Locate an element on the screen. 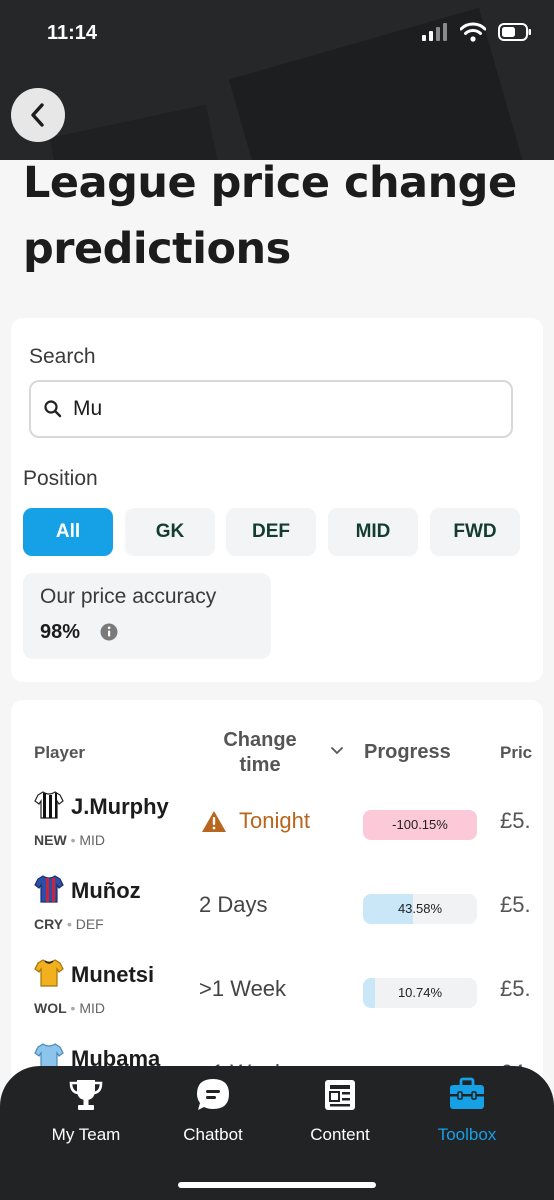 The height and width of the screenshot is (1200, 554). change-time: >1 Week is located at coordinates (243, 988).